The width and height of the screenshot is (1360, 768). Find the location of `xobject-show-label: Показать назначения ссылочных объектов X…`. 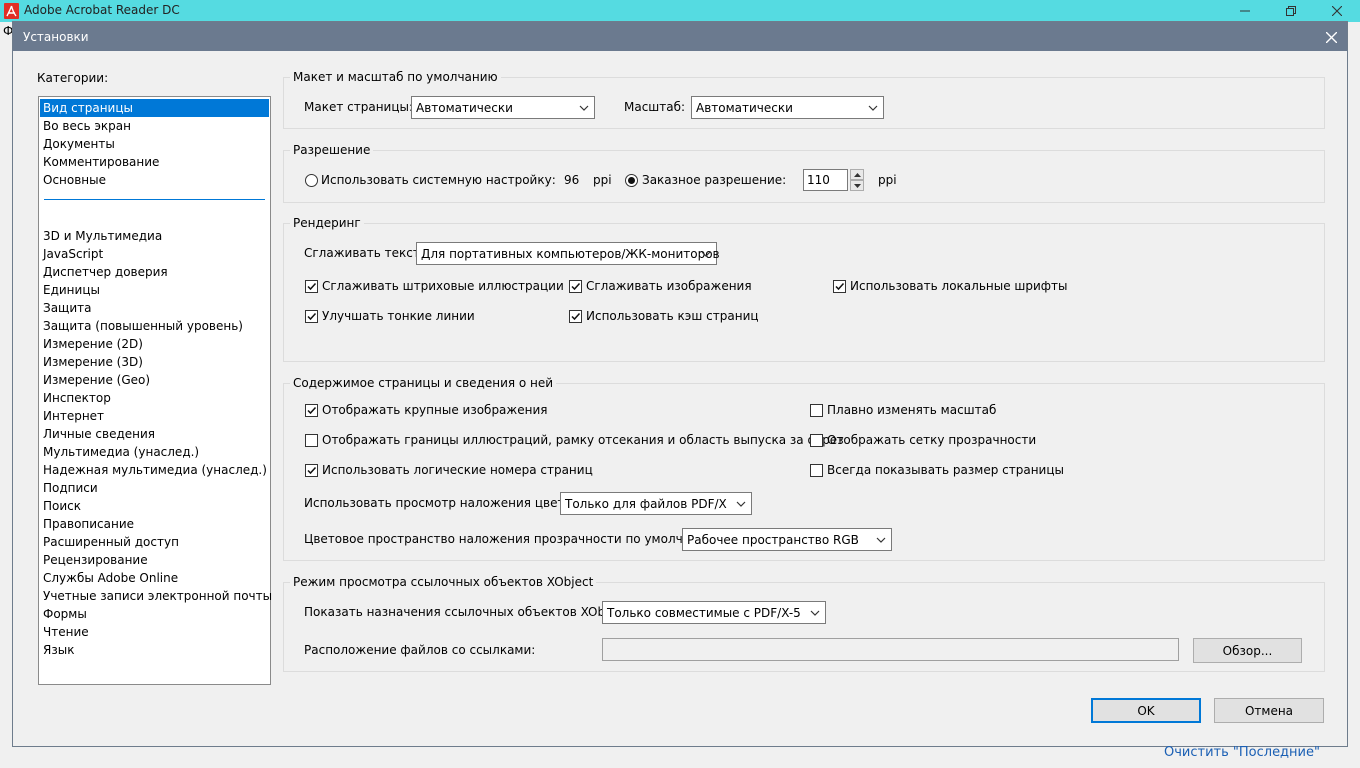

xobject-show-label: Показать назначения ссылочных объектов X… is located at coordinates (468, 612).